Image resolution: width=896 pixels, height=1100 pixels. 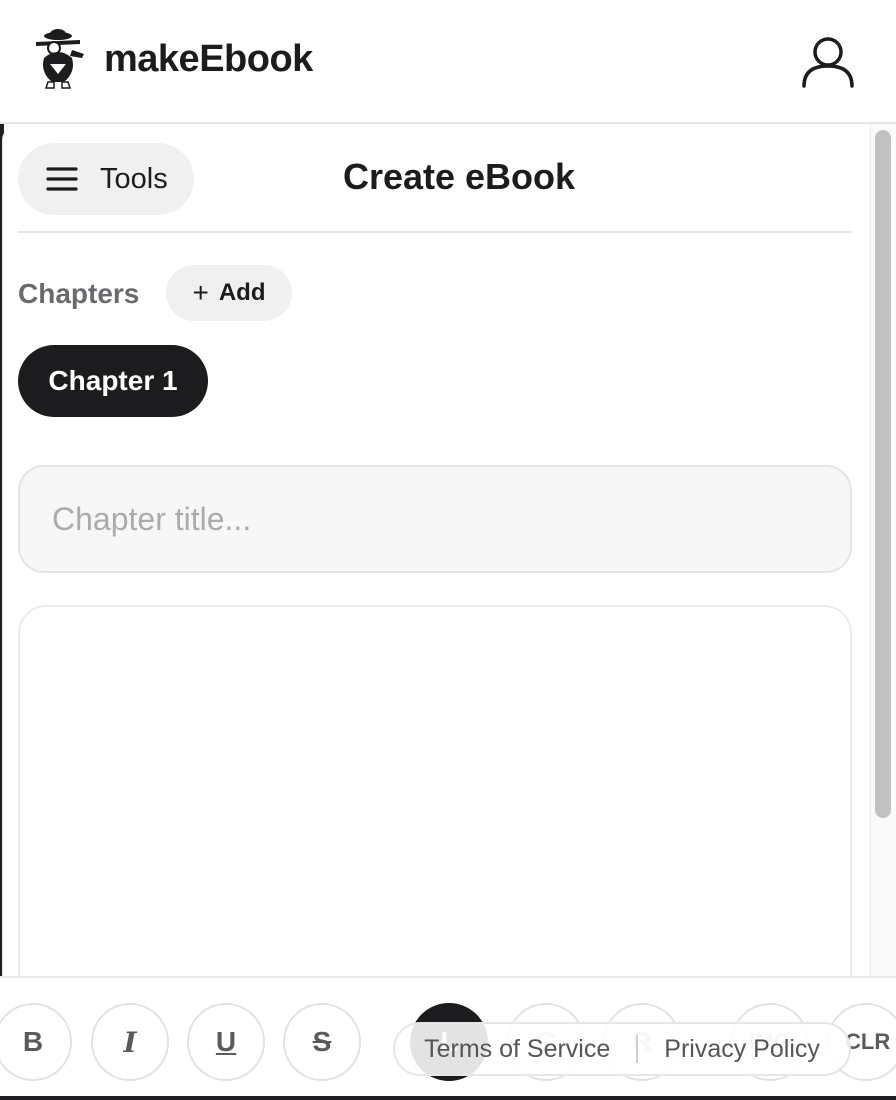 What do you see at coordinates (62, 179) in the screenshot?
I see `hamburger-menu-icon` at bounding box center [62, 179].